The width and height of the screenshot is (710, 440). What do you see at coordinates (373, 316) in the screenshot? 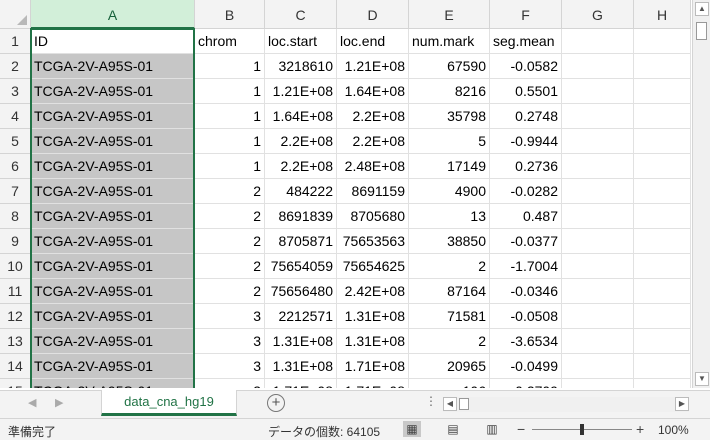
I see `cell-d12: 1.31E+08` at bounding box center [373, 316].